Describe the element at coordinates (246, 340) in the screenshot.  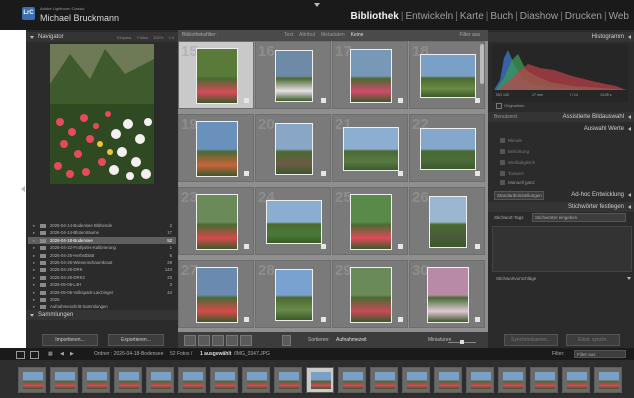
I see `people-view-button` at that location.